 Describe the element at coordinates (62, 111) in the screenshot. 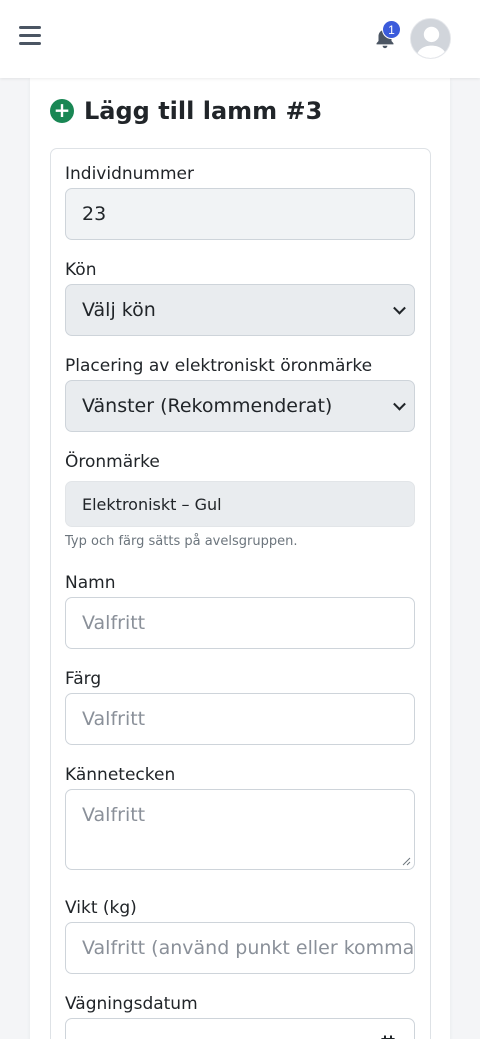

I see `plus-circle-icon: +` at that location.